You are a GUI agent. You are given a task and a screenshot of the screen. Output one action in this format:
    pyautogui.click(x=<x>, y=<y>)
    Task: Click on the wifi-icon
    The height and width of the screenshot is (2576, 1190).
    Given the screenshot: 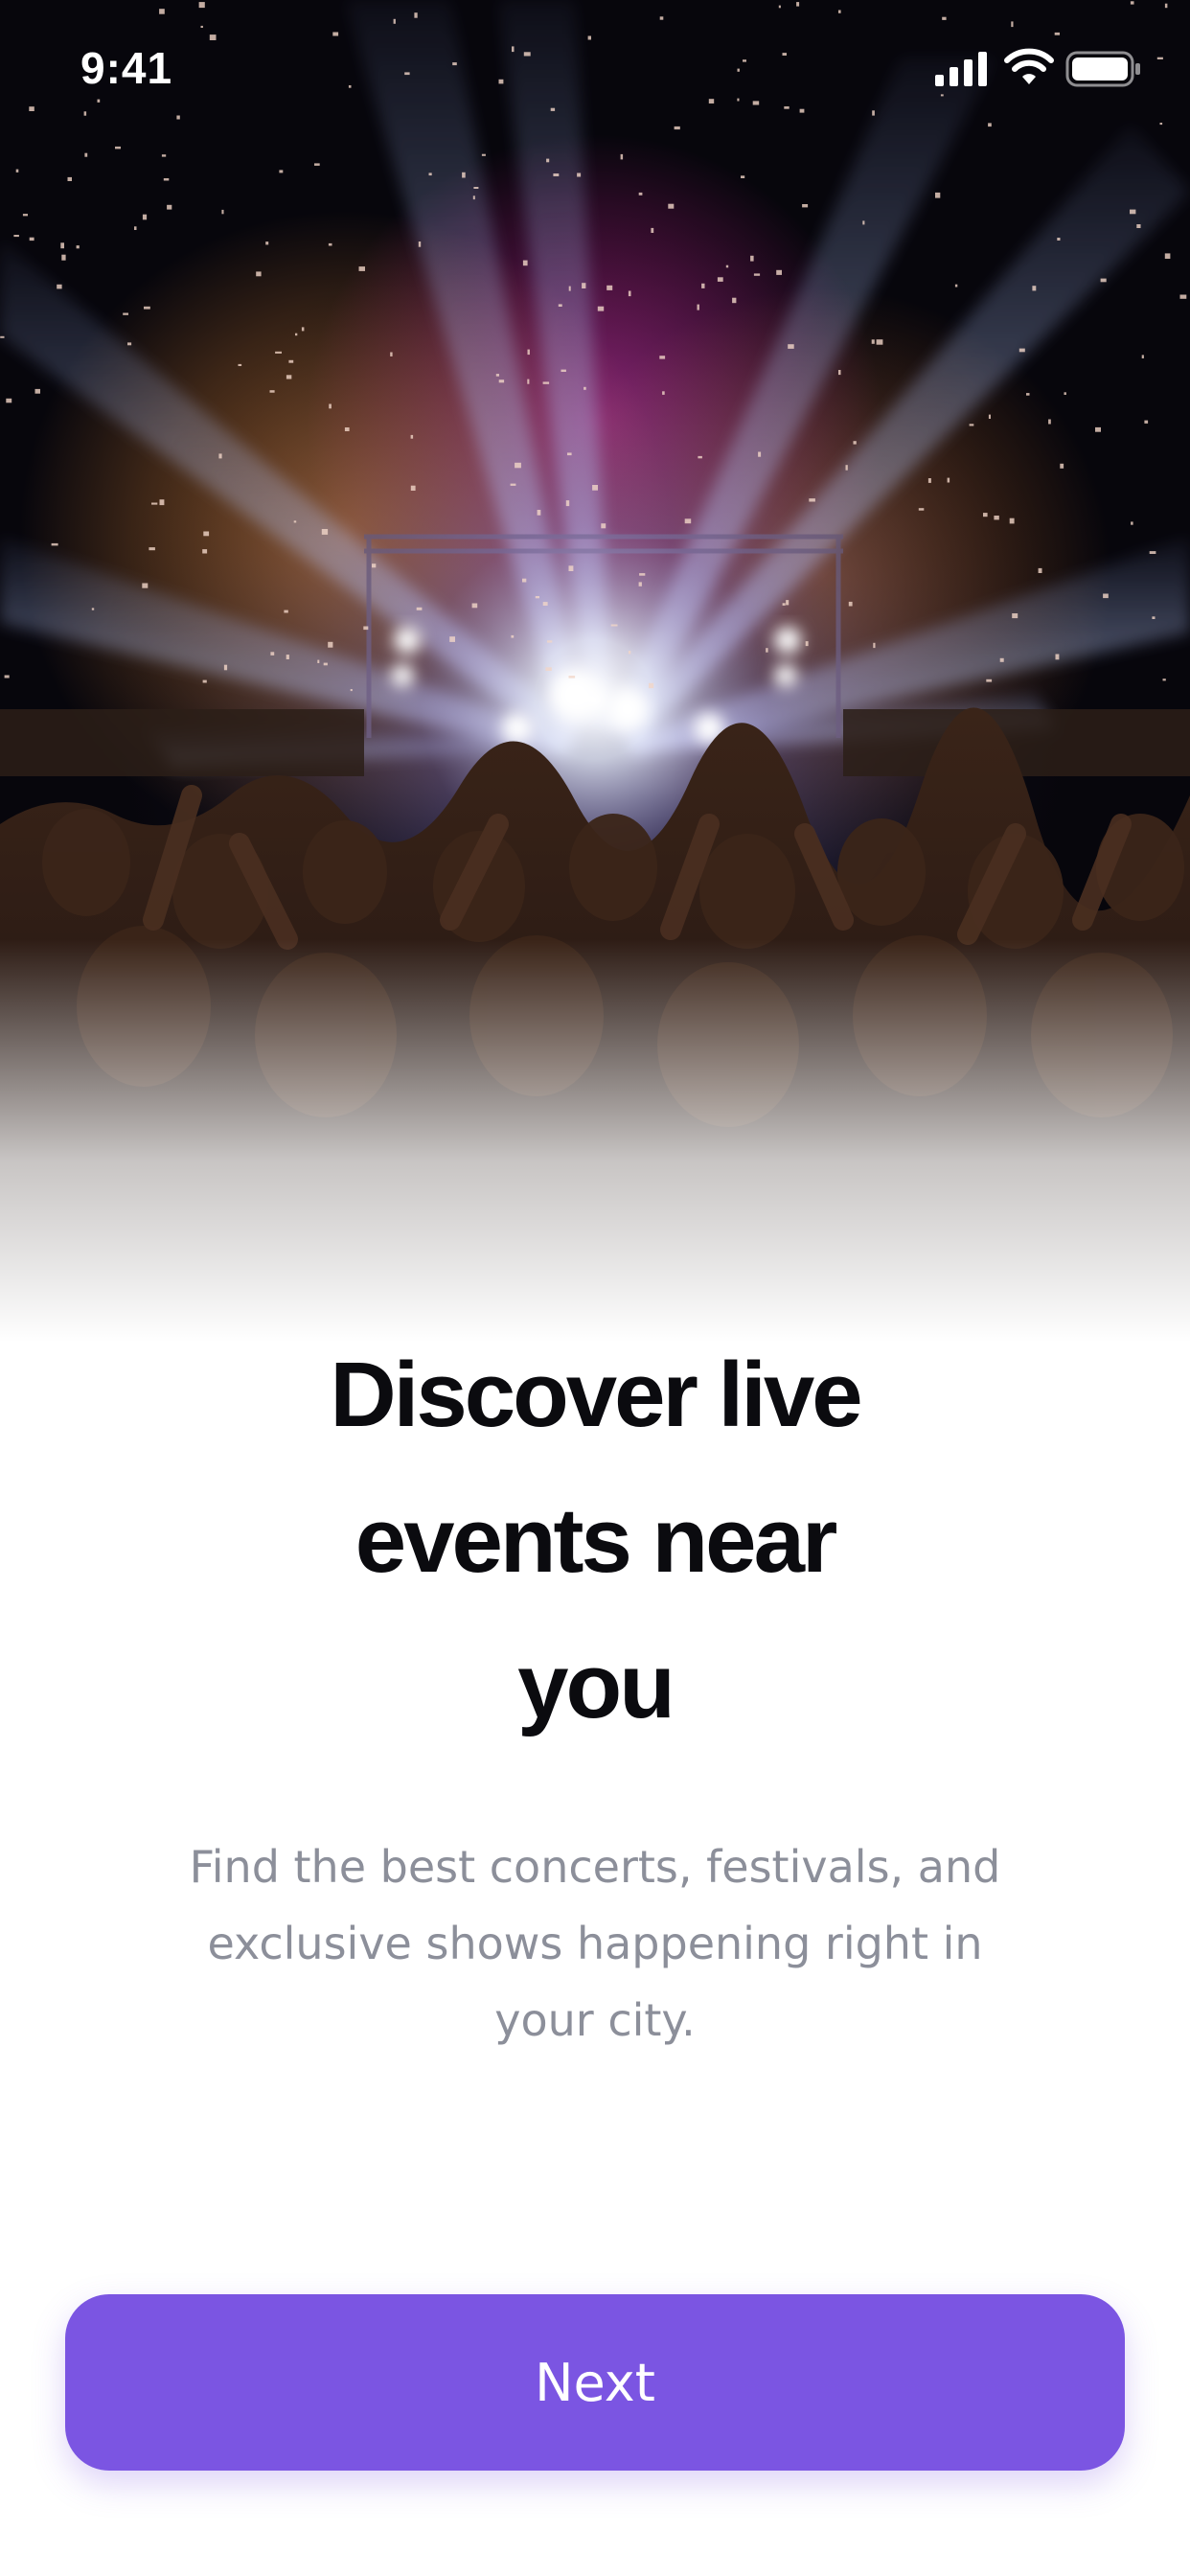 What is the action you would take?
    pyautogui.click(x=1029, y=66)
    